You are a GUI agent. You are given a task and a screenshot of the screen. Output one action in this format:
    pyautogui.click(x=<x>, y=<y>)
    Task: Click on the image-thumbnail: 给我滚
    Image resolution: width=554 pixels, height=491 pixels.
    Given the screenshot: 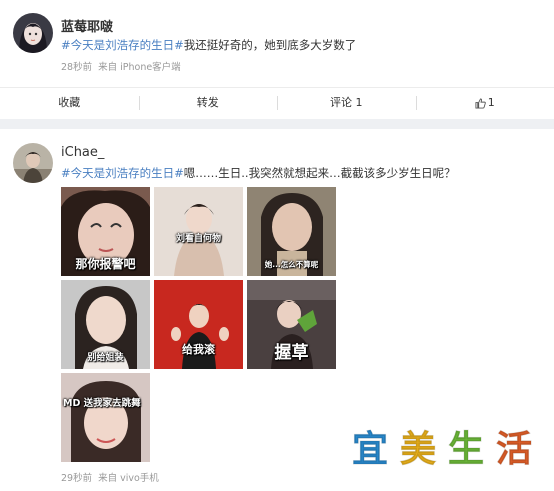 What is the action you would take?
    pyautogui.click(x=198, y=324)
    